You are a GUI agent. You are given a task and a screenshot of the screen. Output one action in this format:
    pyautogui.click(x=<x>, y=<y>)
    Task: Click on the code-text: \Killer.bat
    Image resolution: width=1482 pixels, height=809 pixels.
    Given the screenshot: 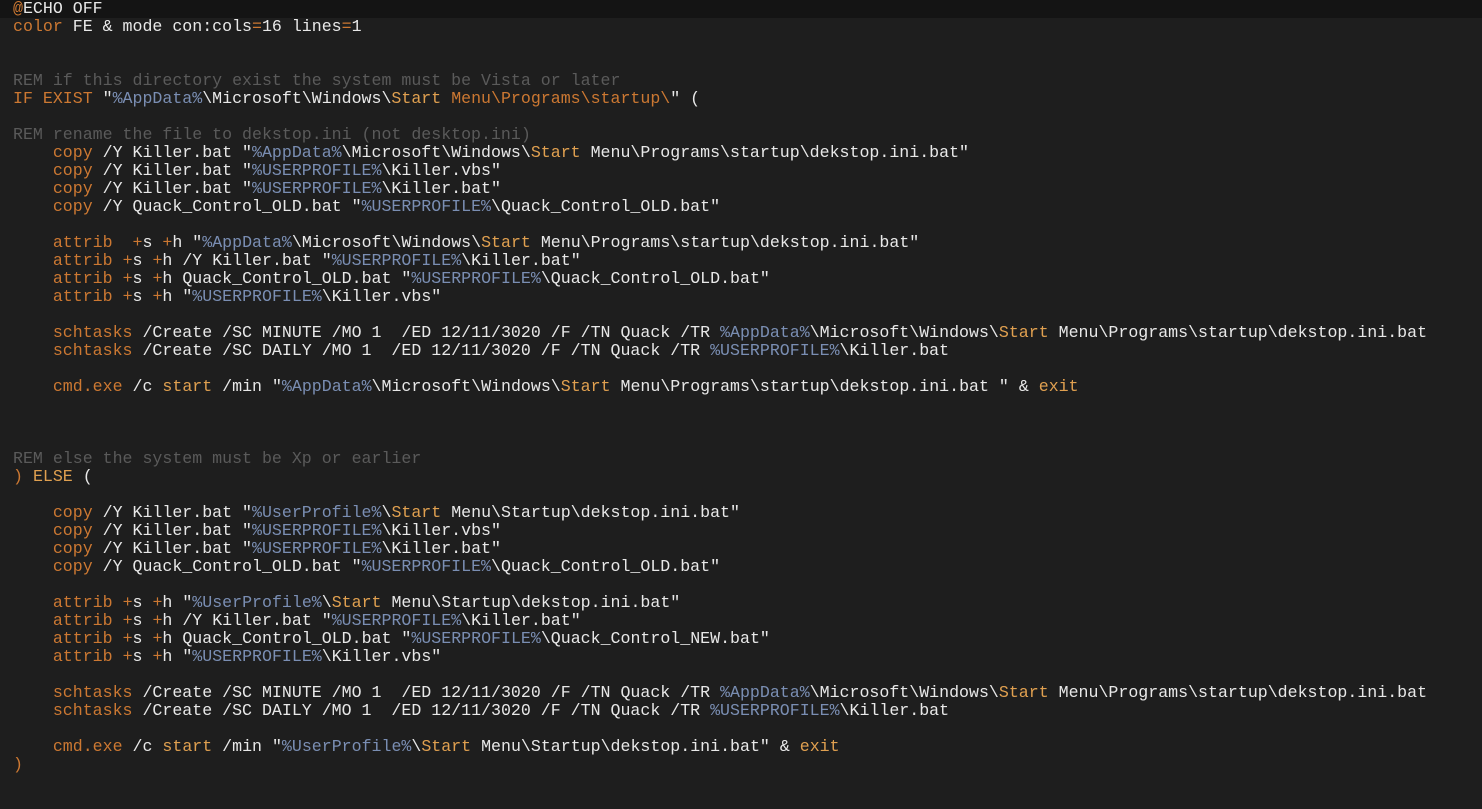 What is the action you would take?
    pyautogui.click(x=894, y=710)
    